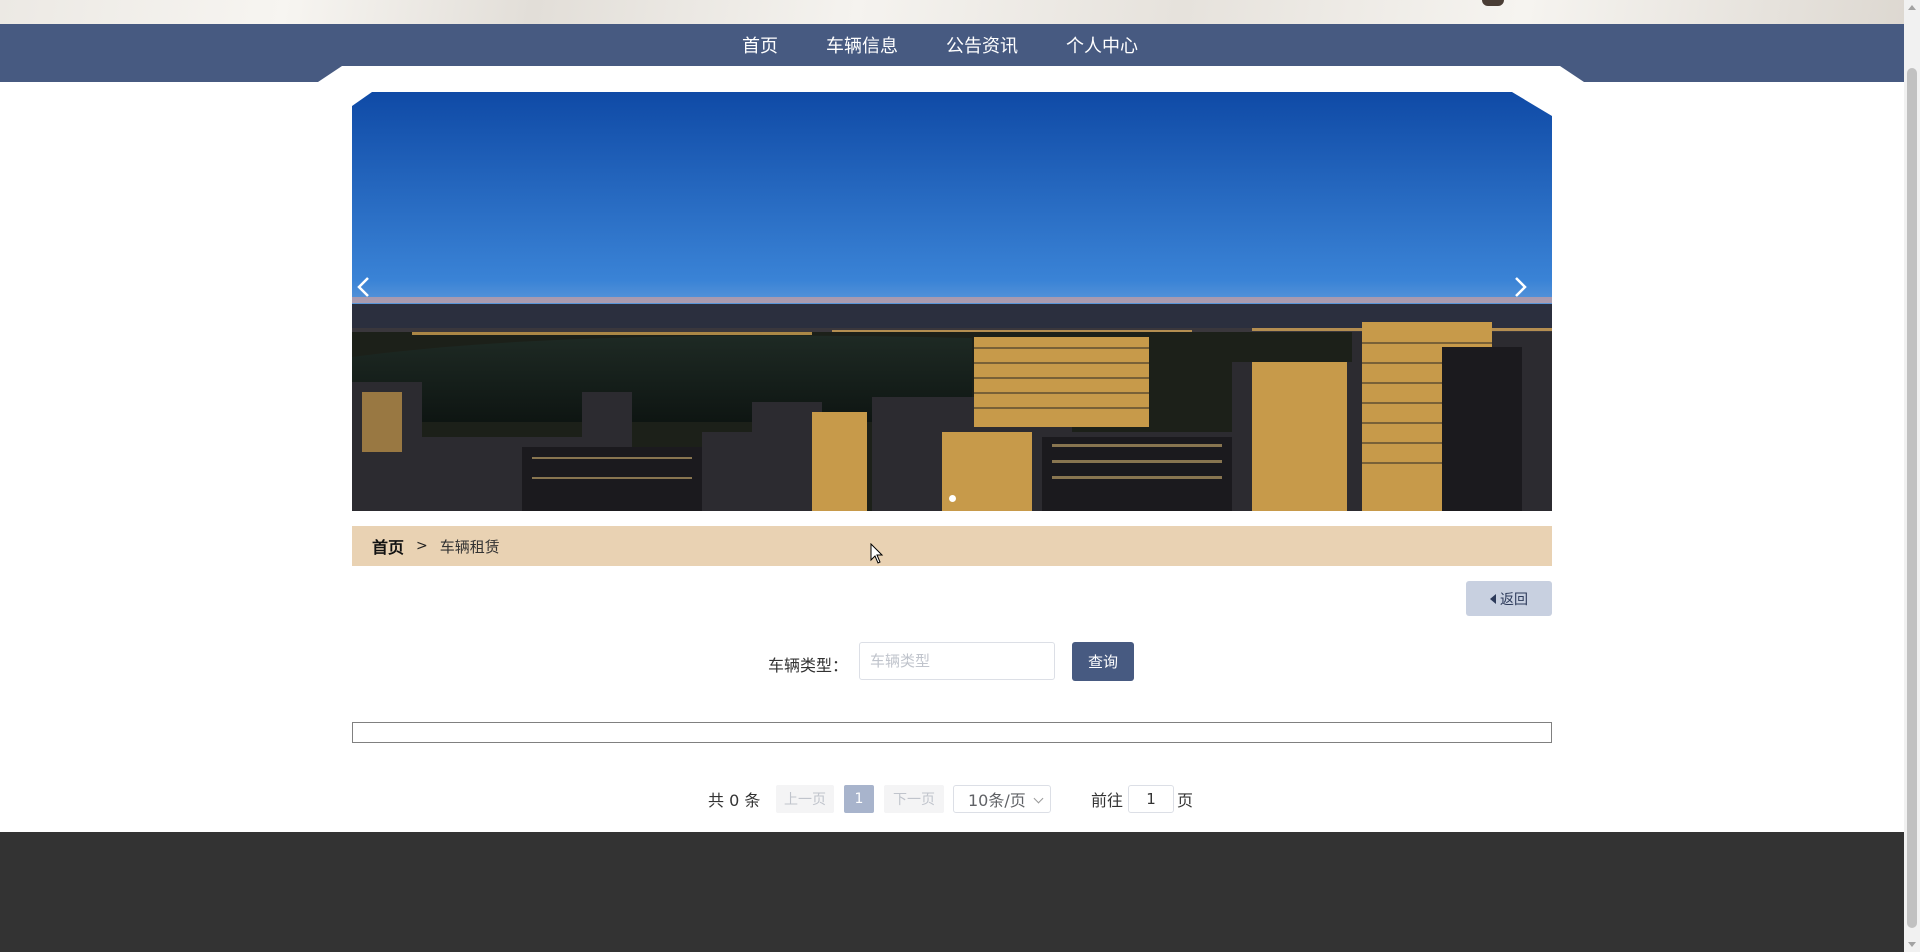 This screenshot has width=1920, height=952. Describe the element at coordinates (1185, 800) in the screenshot. I see `goto-unit-label: 页` at that location.